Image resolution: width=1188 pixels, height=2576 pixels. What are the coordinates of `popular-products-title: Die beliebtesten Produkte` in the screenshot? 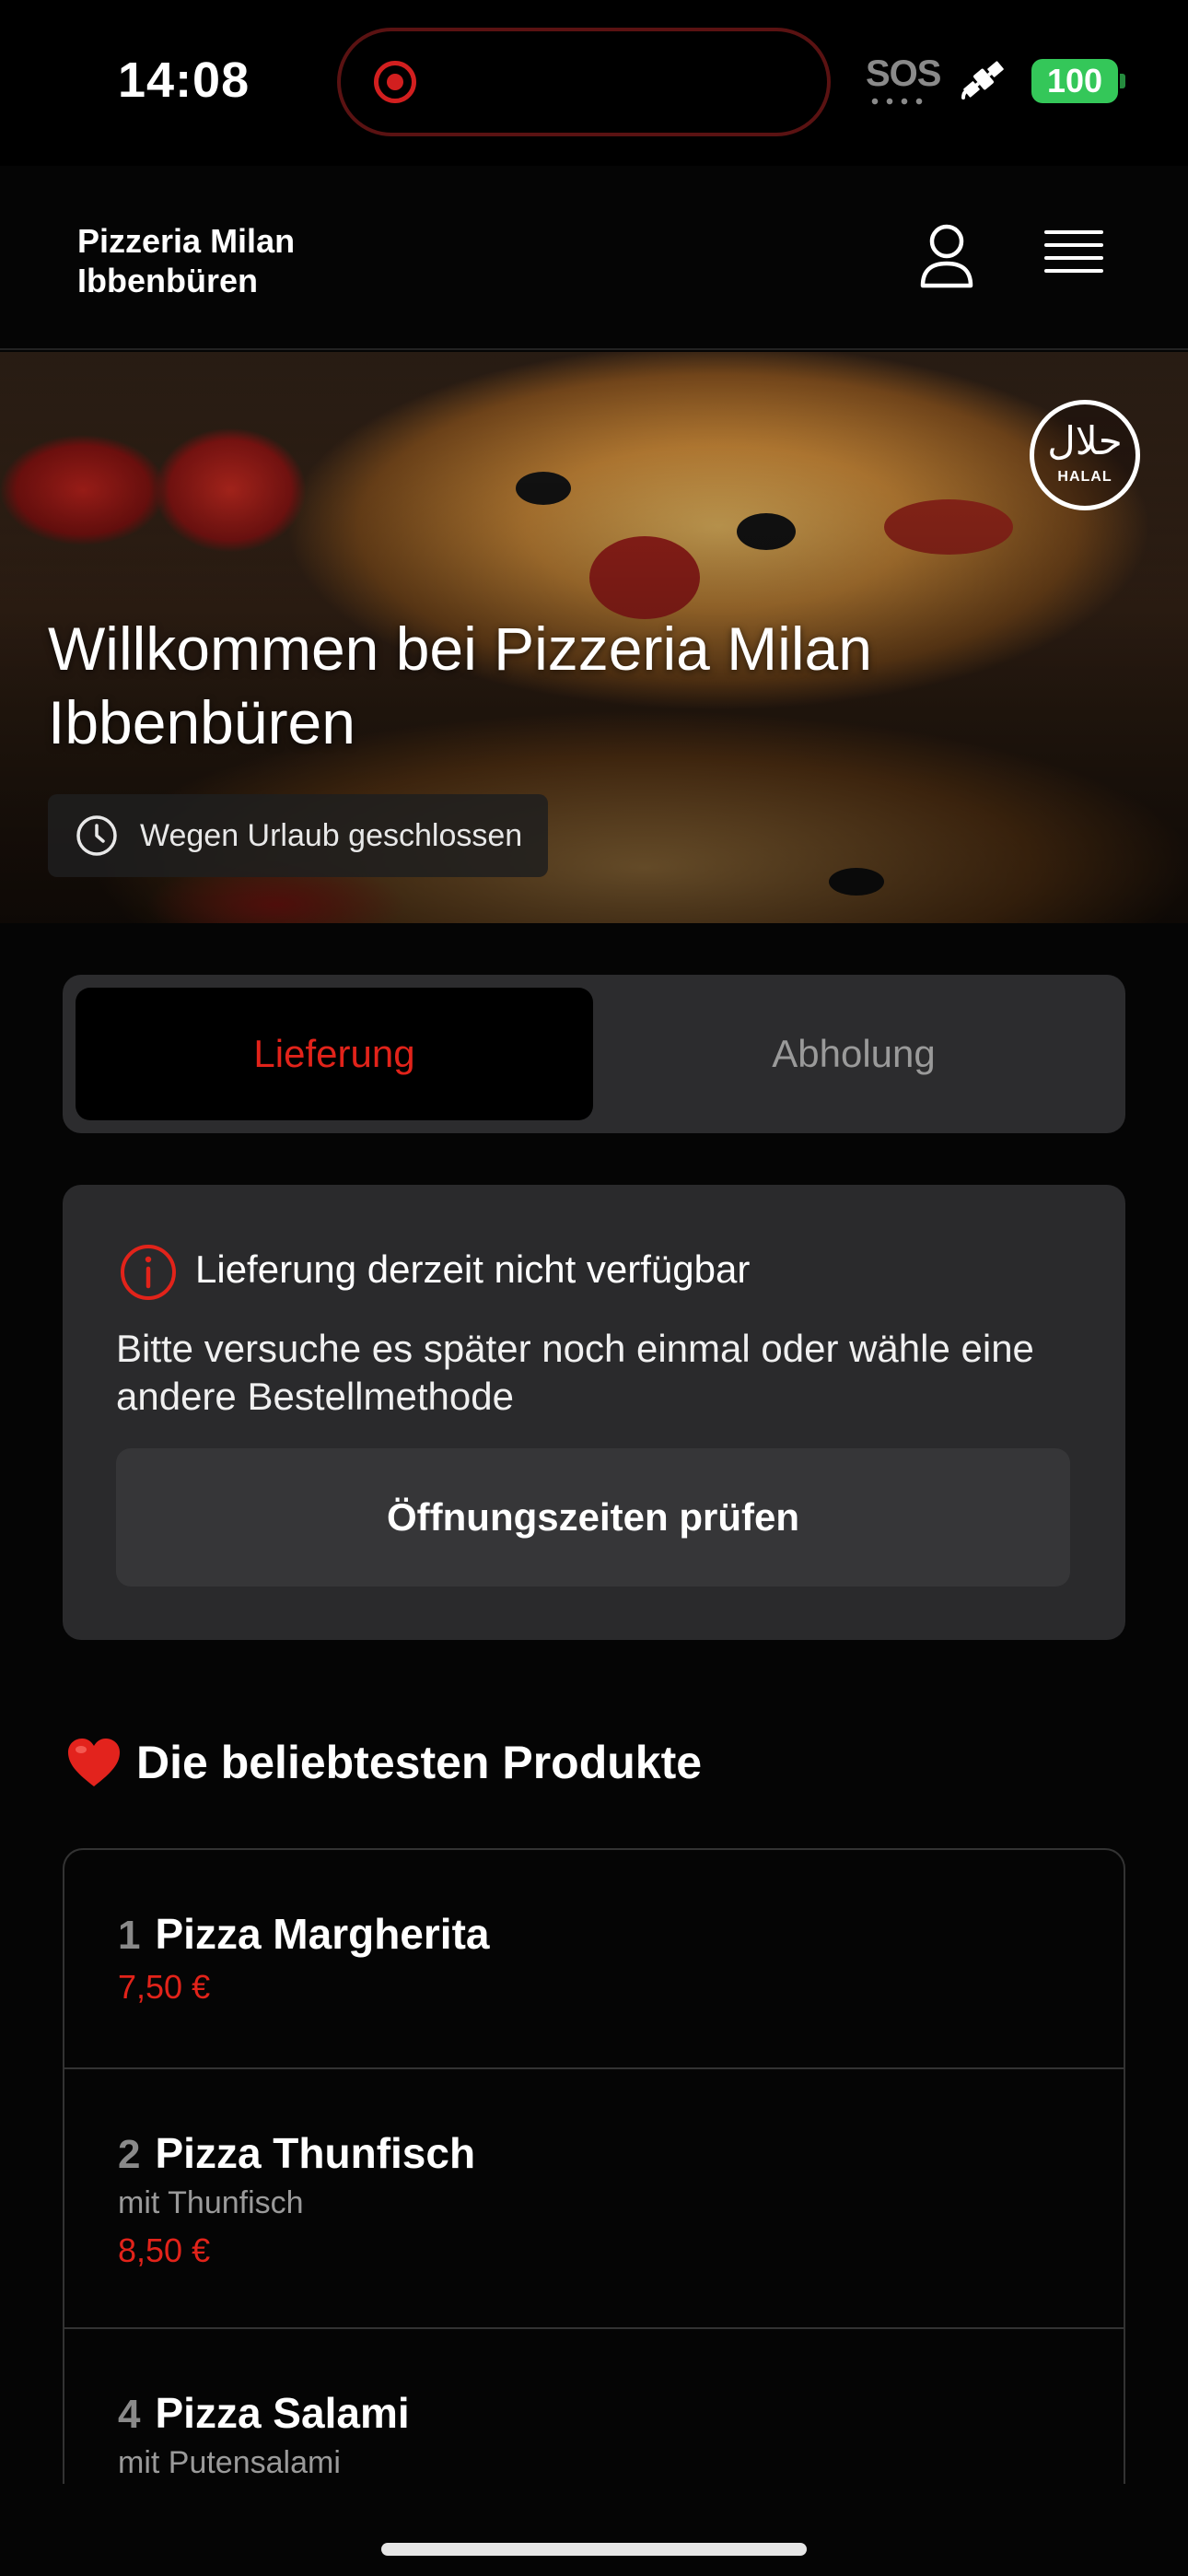 It's located at (419, 1762).